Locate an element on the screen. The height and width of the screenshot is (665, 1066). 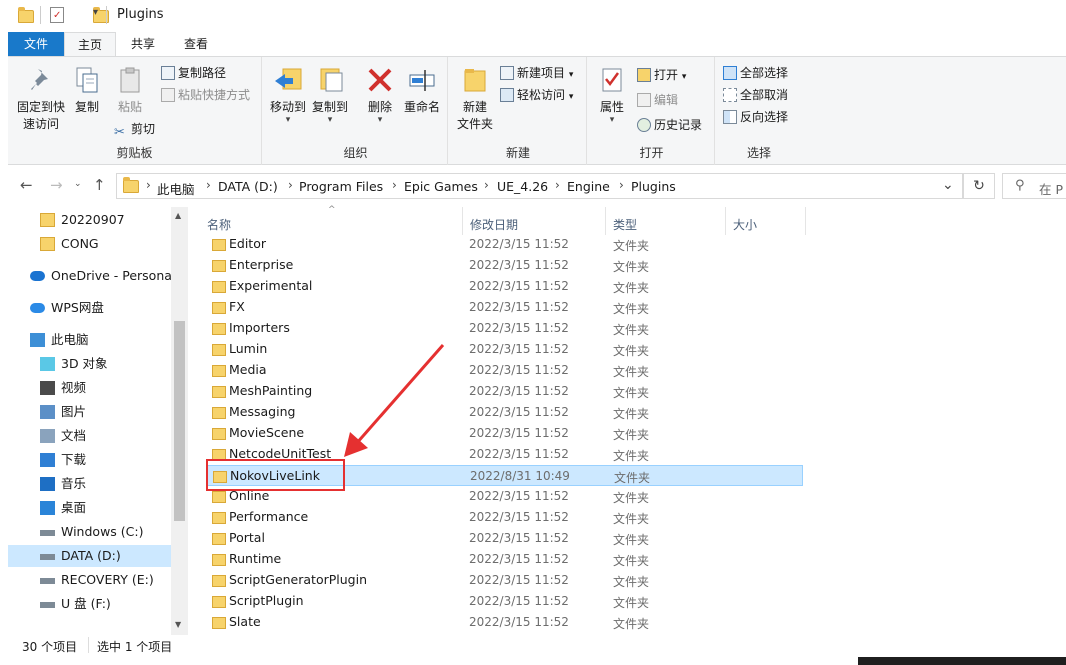
paste-button: 粘贴 is located at coordinates (130, 90).